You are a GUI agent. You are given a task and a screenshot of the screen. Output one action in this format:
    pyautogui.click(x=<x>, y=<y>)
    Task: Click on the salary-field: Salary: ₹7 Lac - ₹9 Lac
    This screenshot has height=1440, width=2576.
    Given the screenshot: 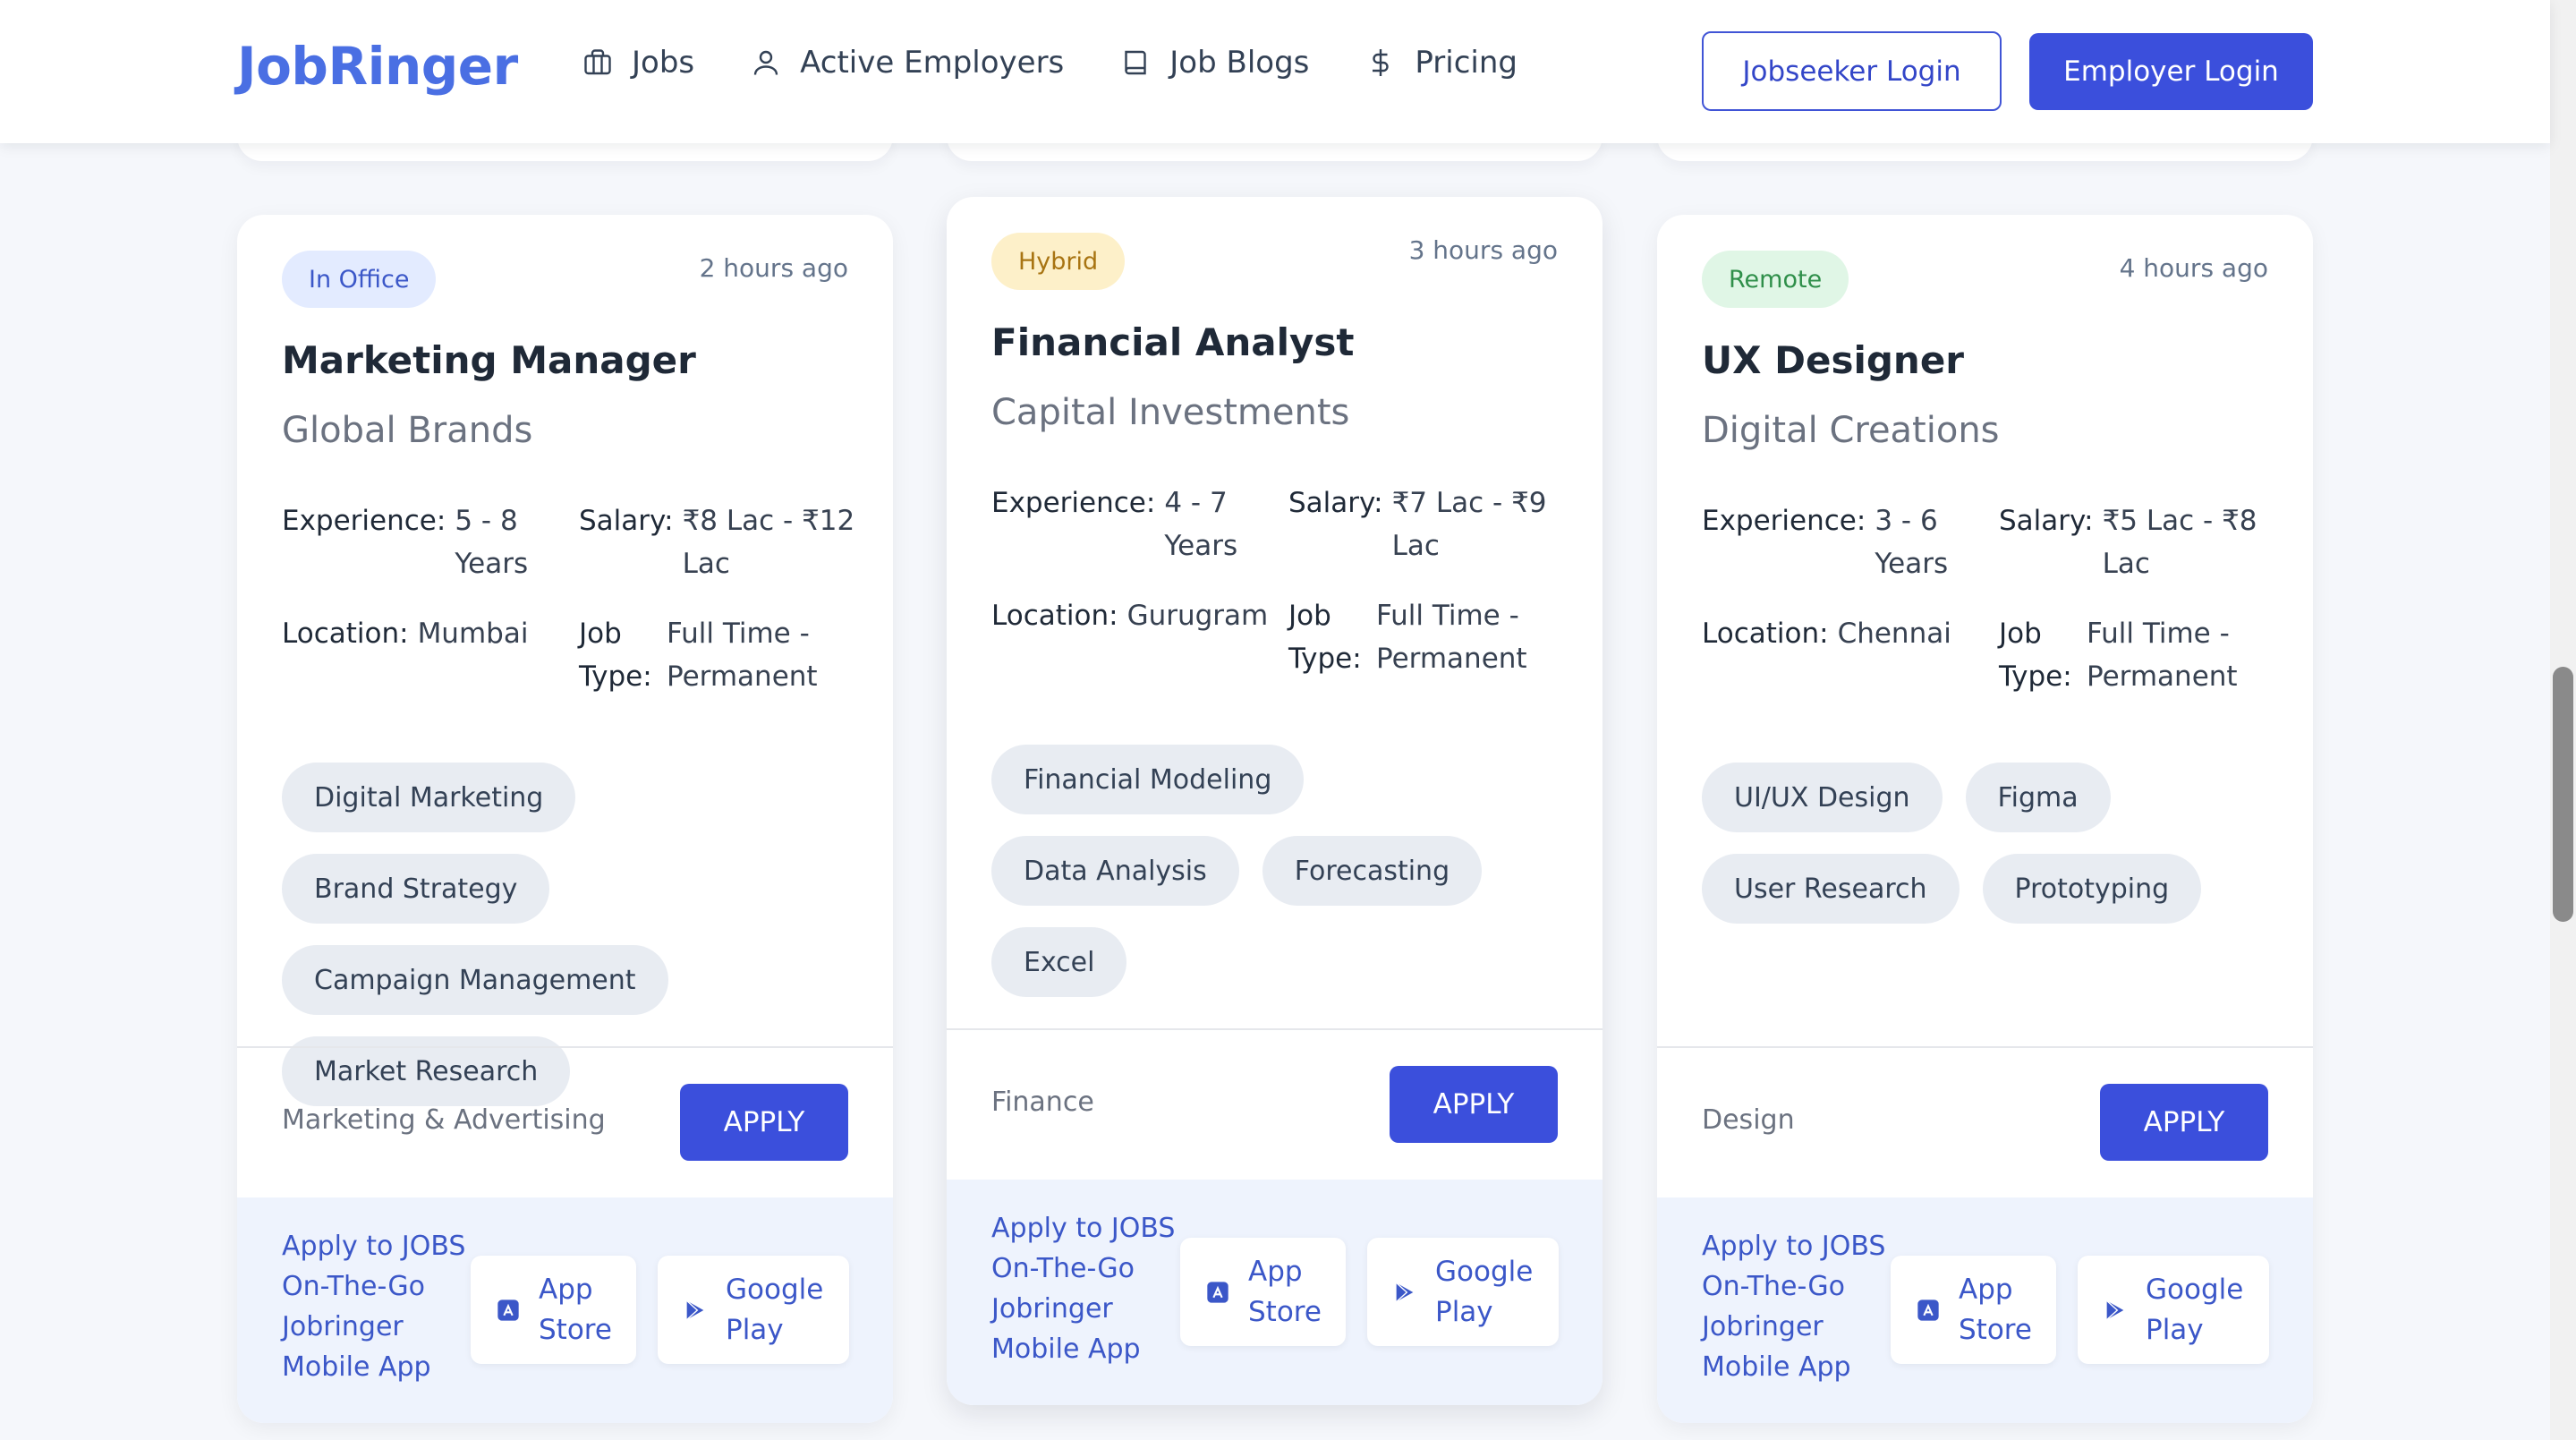 What is the action you would take?
    pyautogui.click(x=1431, y=524)
    